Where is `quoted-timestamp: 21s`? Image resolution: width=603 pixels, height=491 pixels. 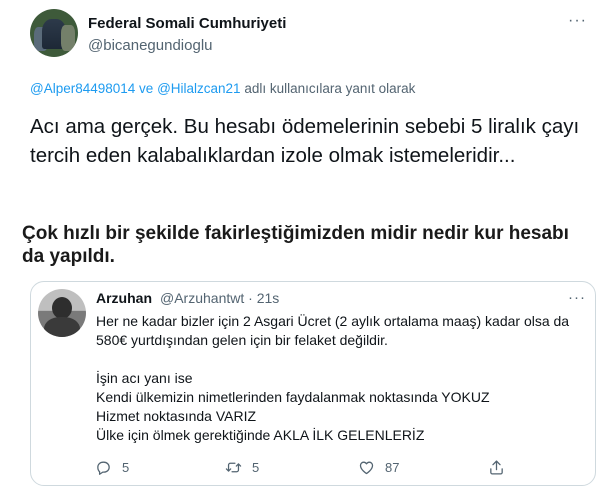
quoted-timestamp: 21s is located at coordinates (268, 298).